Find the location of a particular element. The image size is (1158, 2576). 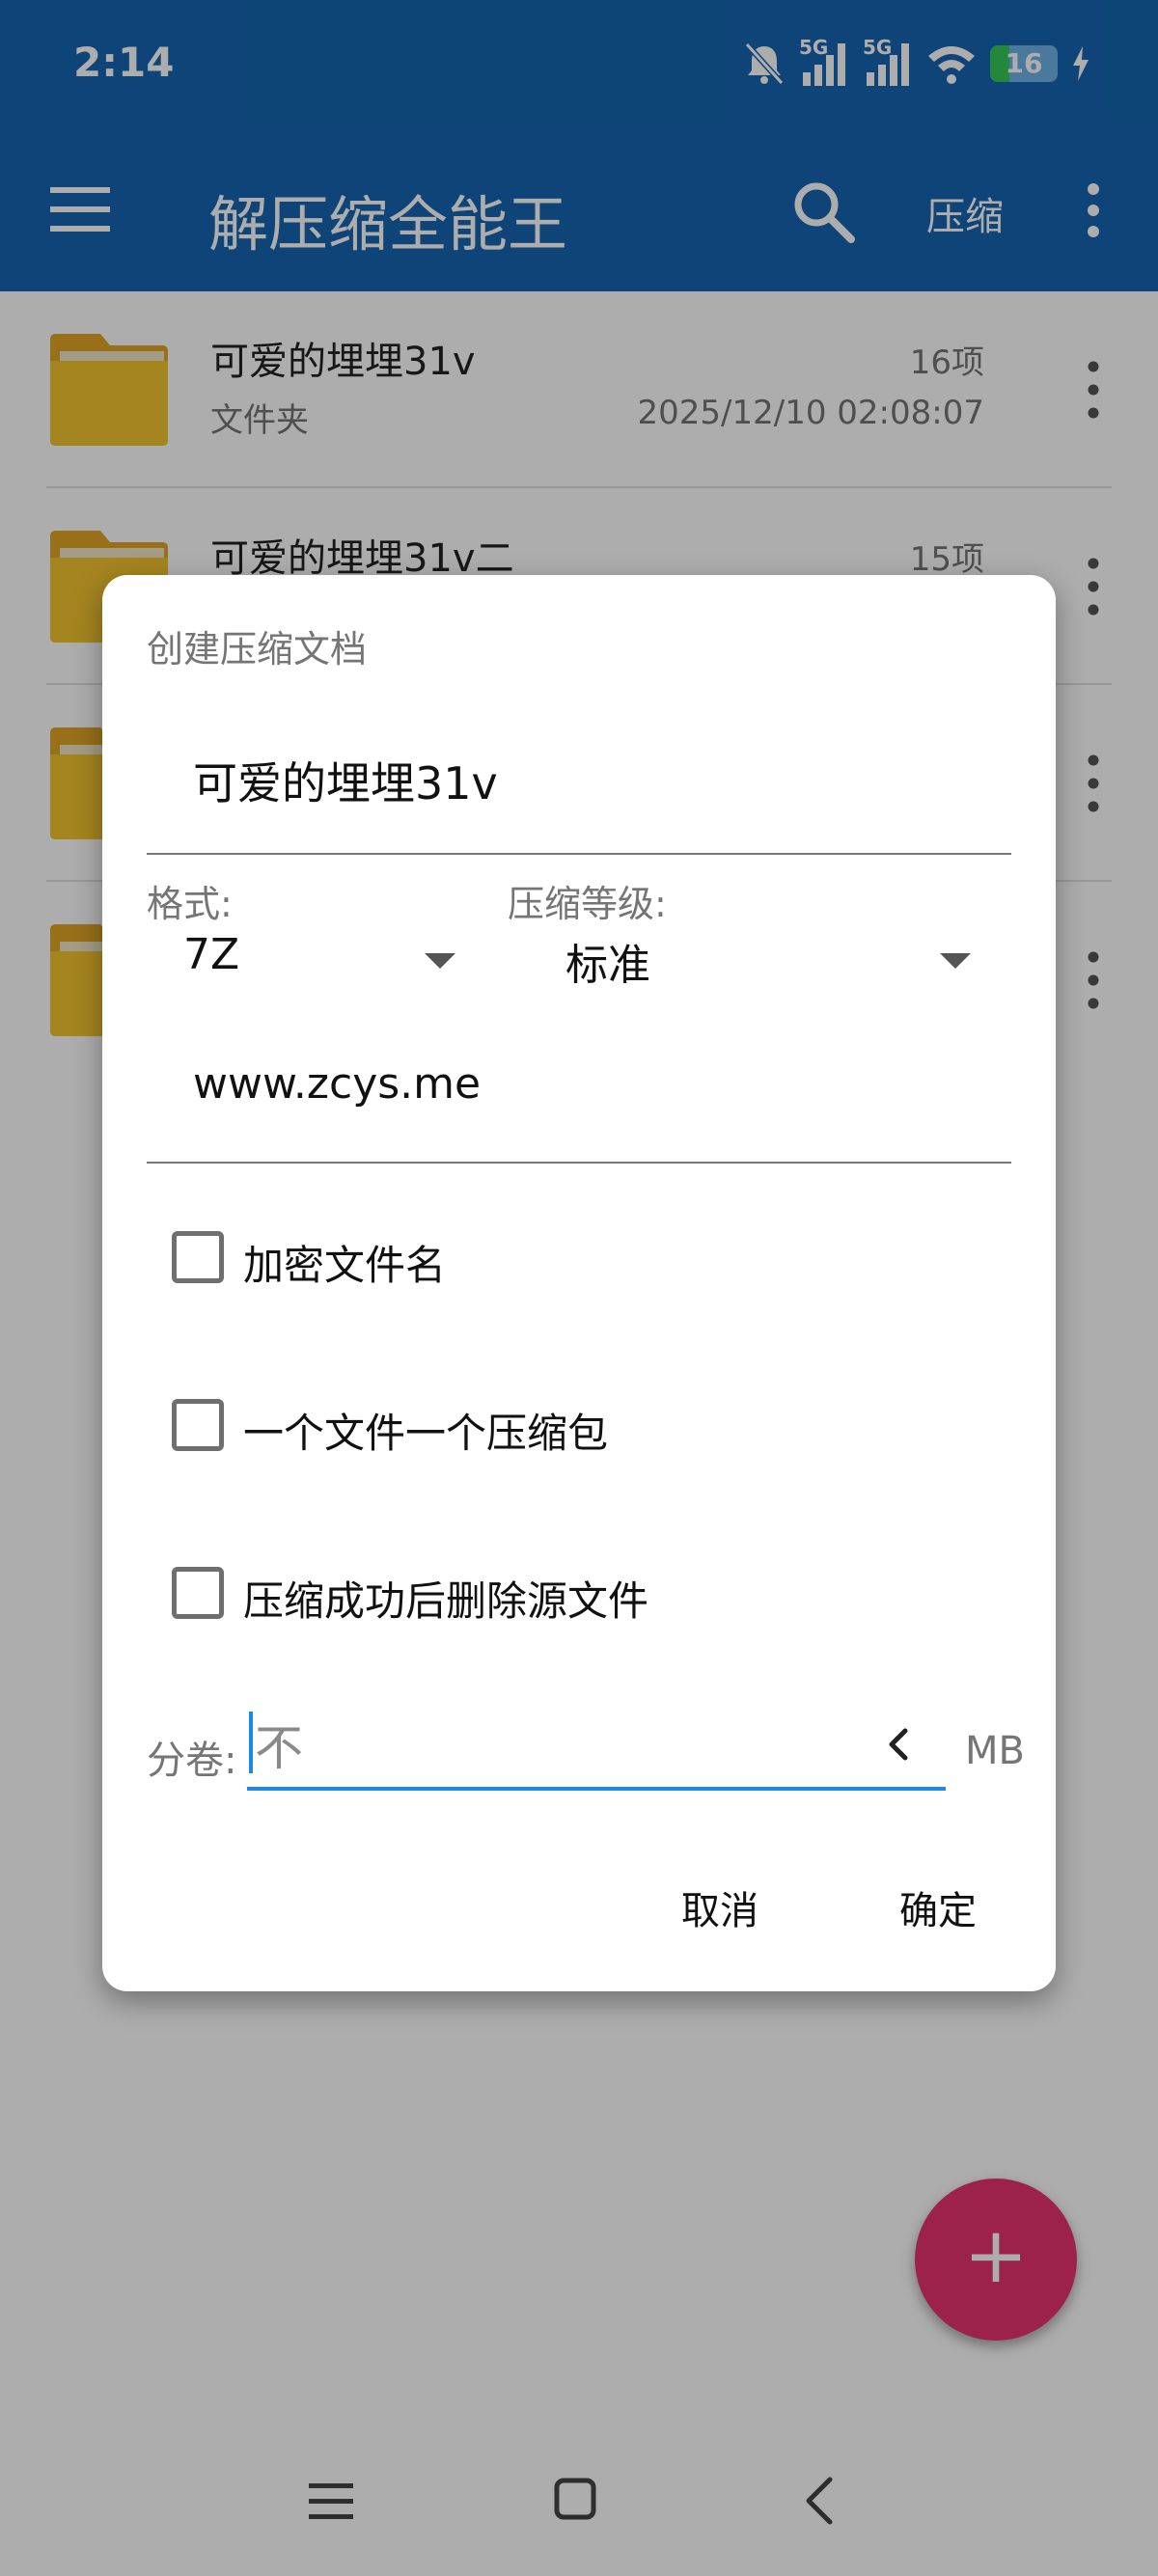

level-value: 标准 is located at coordinates (607, 966).